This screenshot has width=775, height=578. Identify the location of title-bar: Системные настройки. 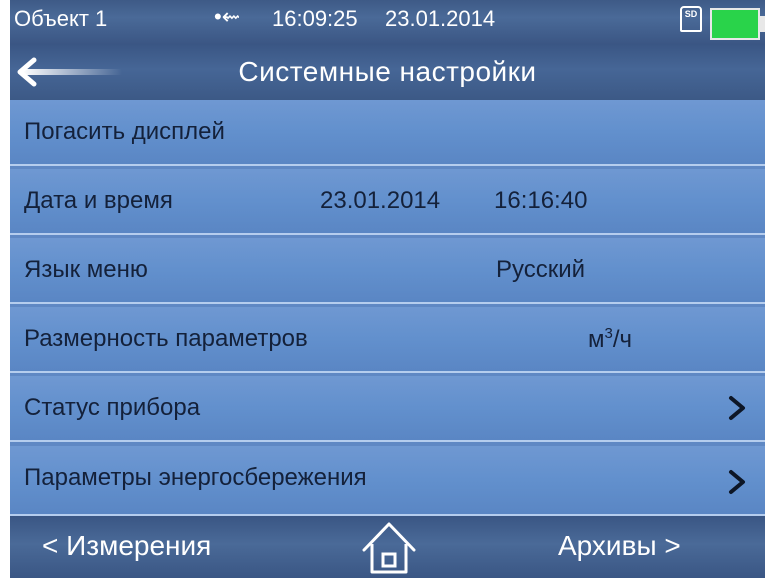
(387, 72).